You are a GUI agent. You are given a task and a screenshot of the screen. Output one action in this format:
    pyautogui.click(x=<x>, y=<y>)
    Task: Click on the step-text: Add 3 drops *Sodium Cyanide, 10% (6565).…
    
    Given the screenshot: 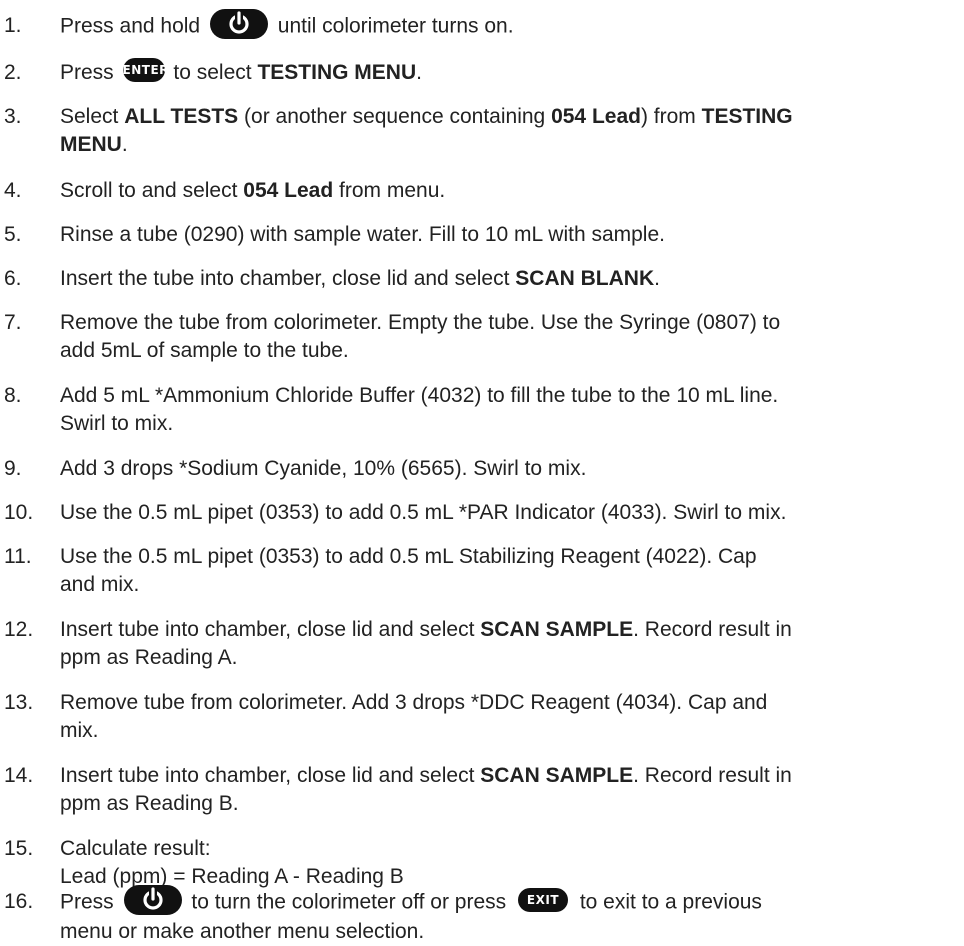 What is the action you would take?
    pyautogui.click(x=323, y=468)
    